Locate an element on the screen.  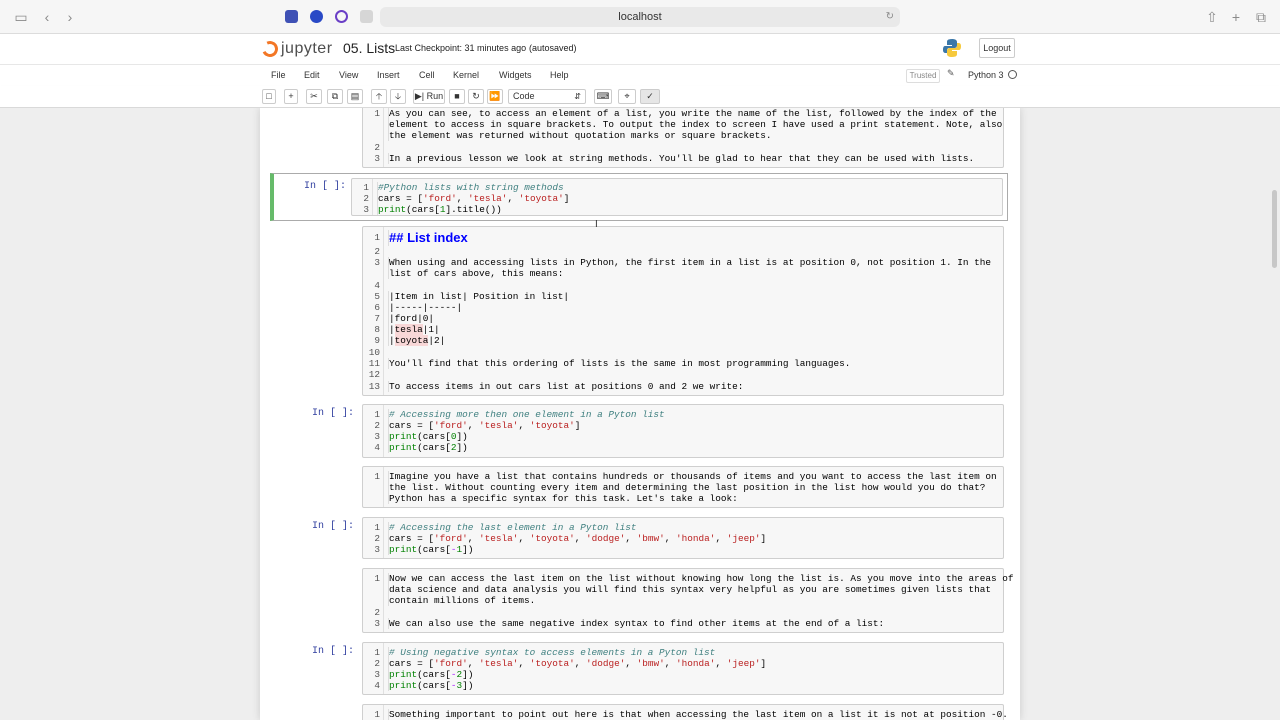
line-text: |-----|-----| is located at coordinates (425, 307).